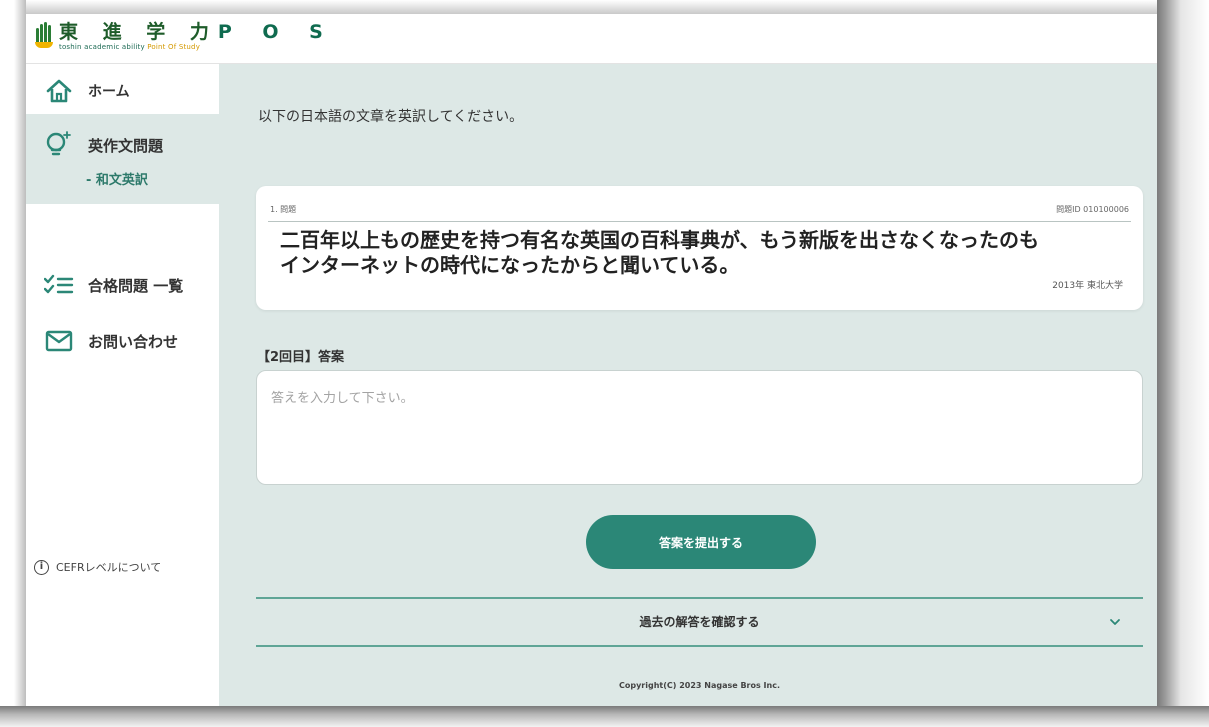 The height and width of the screenshot is (727, 1209). I want to click on sidebar-item-label: ホーム, so click(109, 92).